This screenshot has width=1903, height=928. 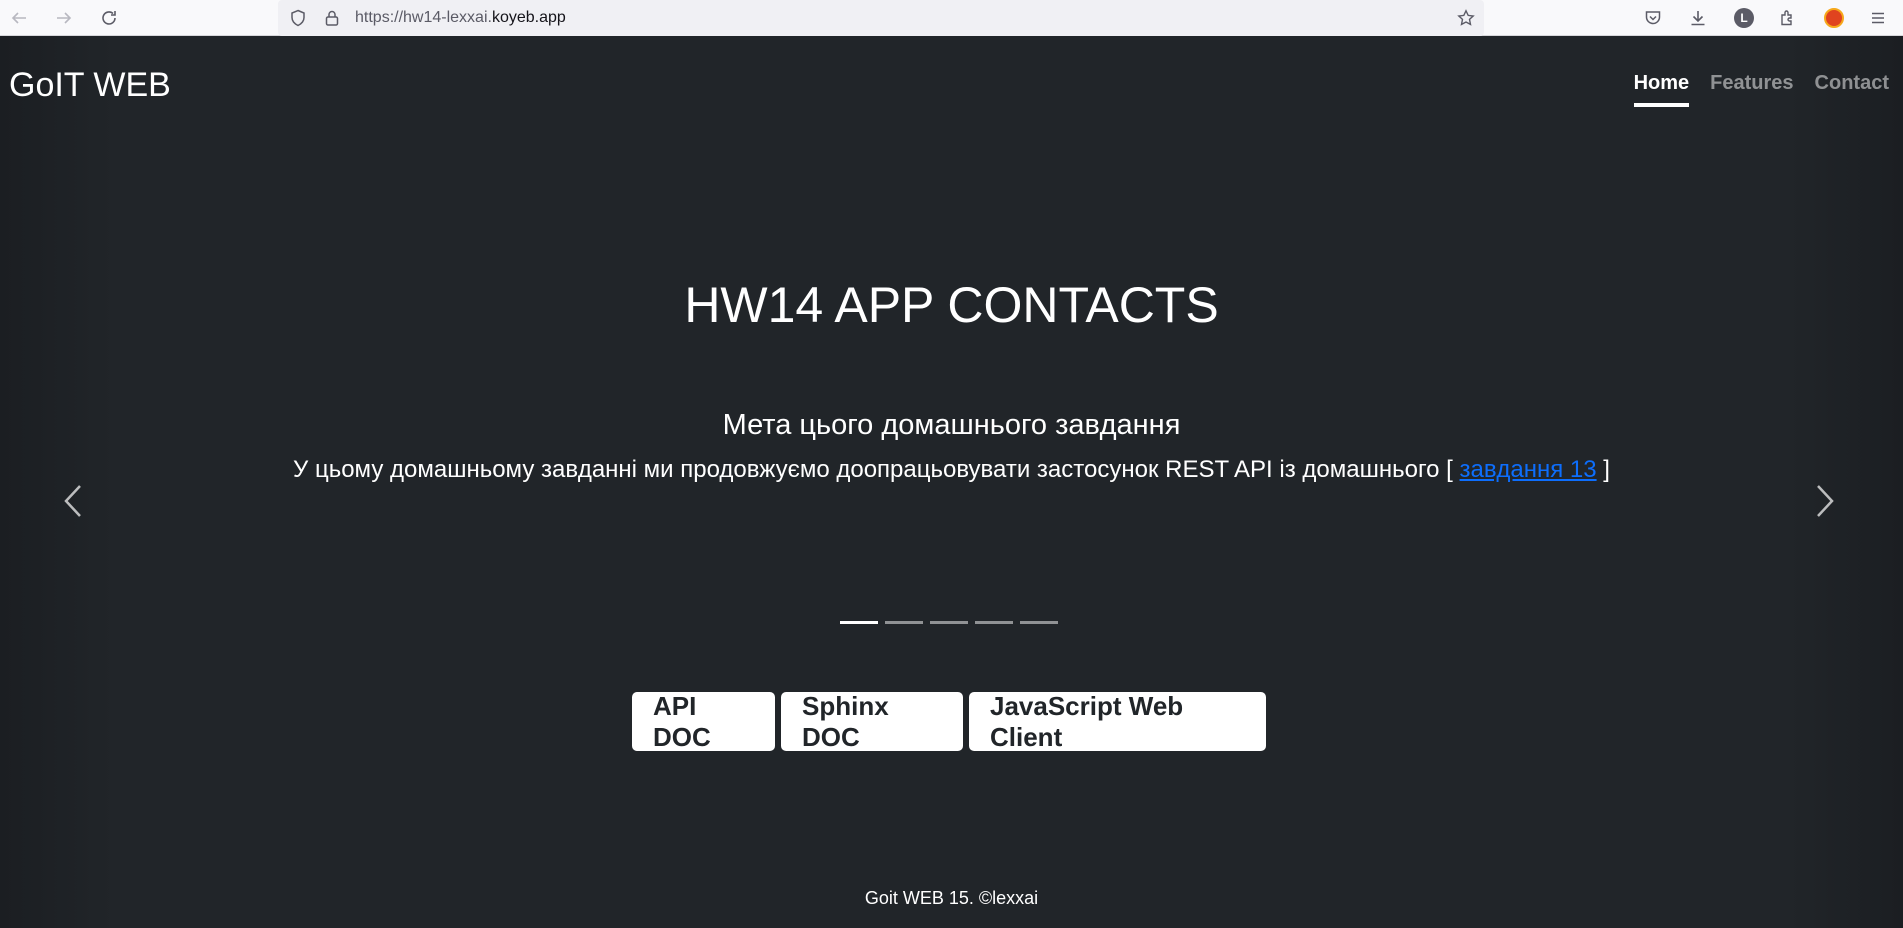 I want to click on js-web-client-button: JavaScript Web Client, so click(x=1117, y=721).